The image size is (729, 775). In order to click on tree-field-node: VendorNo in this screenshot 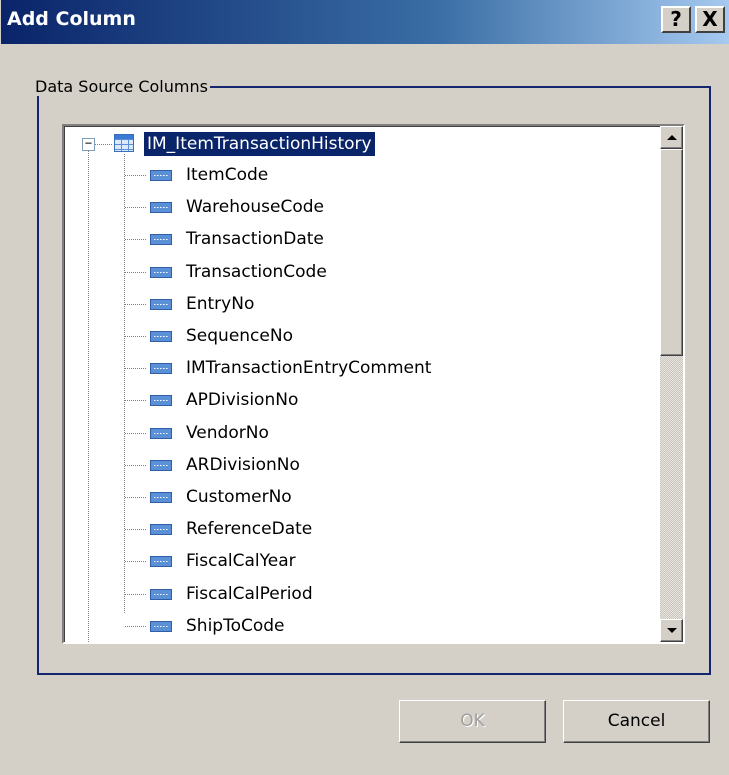, I will do `click(359, 432)`.